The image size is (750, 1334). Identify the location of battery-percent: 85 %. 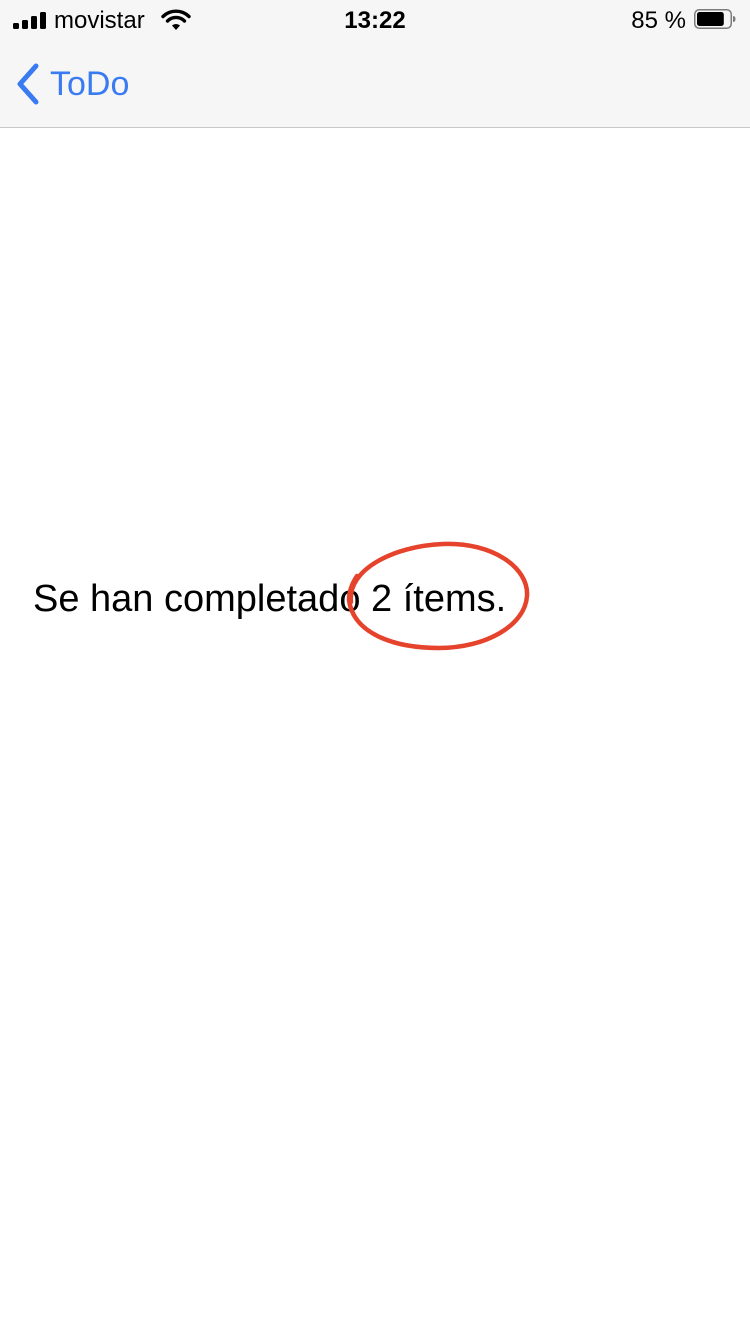
(658, 20).